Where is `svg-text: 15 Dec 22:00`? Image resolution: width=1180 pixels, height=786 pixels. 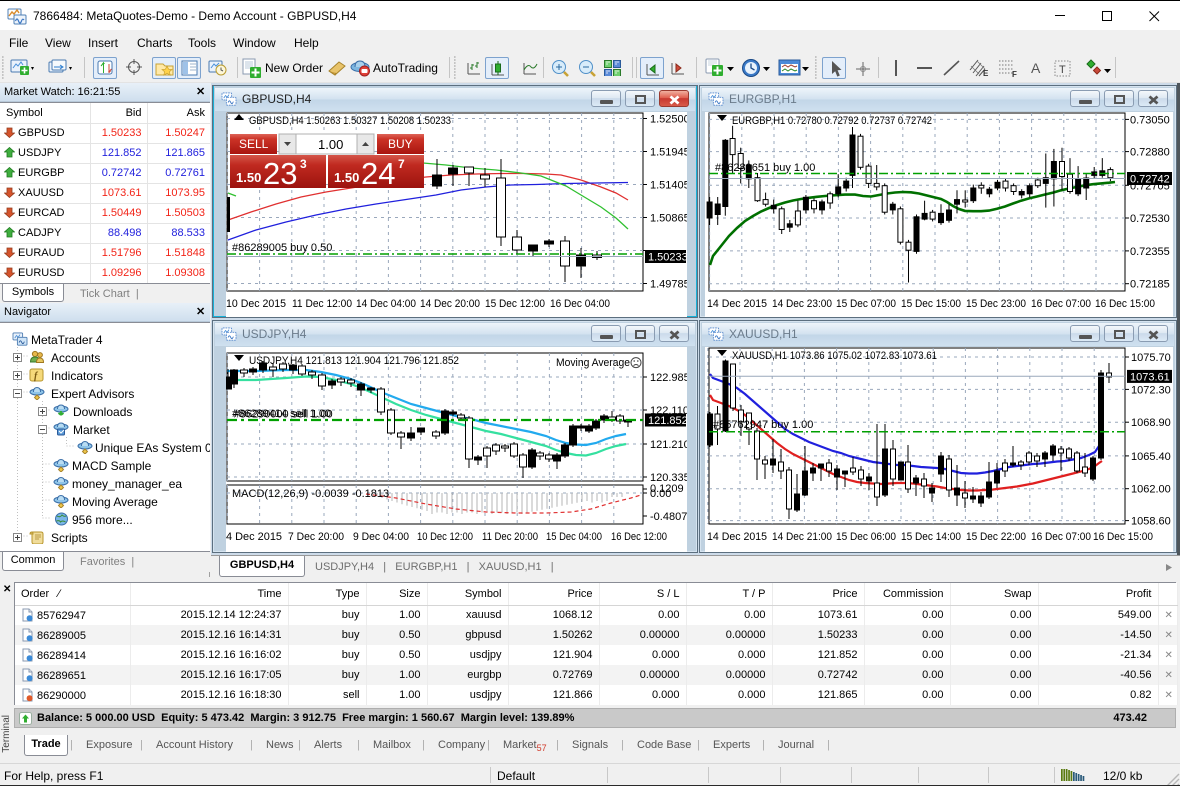 svg-text: 15 Dec 22:00 is located at coordinates (996, 537).